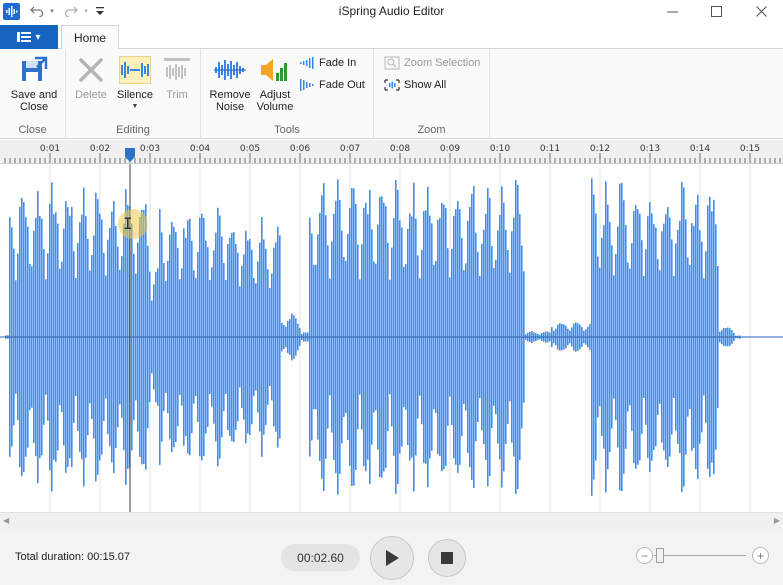 The width and height of the screenshot is (783, 585). I want to click on playback-bar: Total duration: 00:15.07 00:02.60 − +, so click(391, 557).